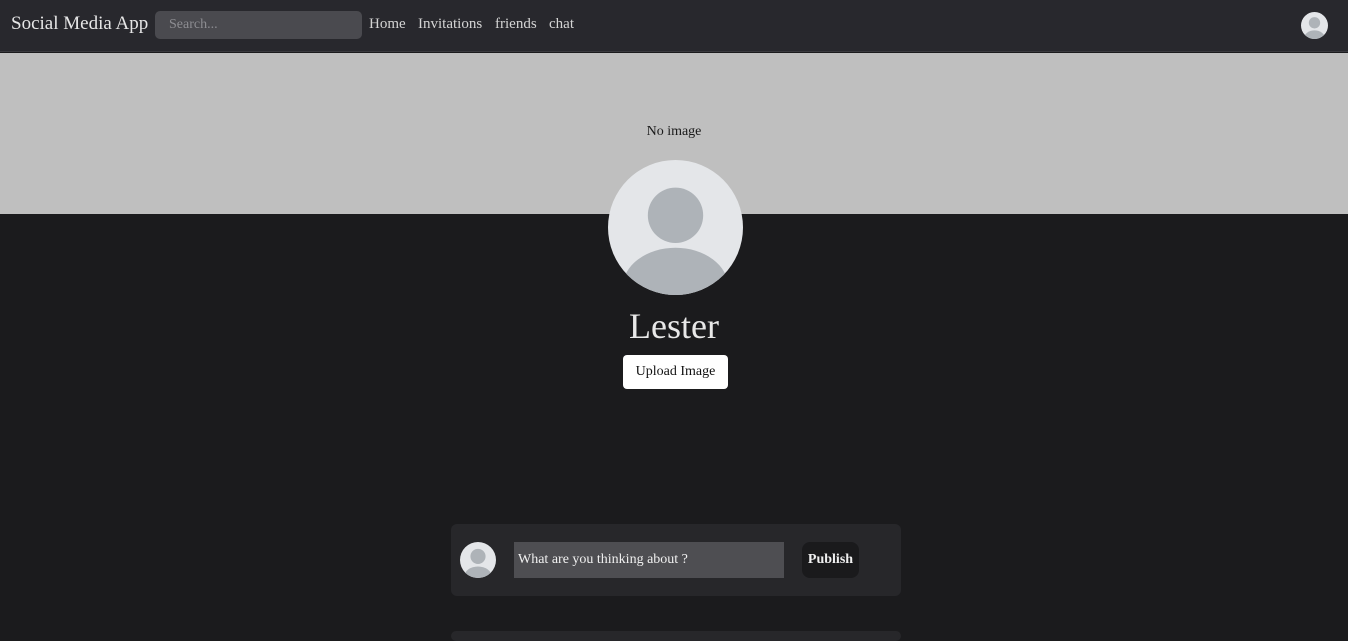 The height and width of the screenshot is (641, 1348). Describe the element at coordinates (79, 24) in the screenshot. I see `brand-title: Social Media App` at that location.